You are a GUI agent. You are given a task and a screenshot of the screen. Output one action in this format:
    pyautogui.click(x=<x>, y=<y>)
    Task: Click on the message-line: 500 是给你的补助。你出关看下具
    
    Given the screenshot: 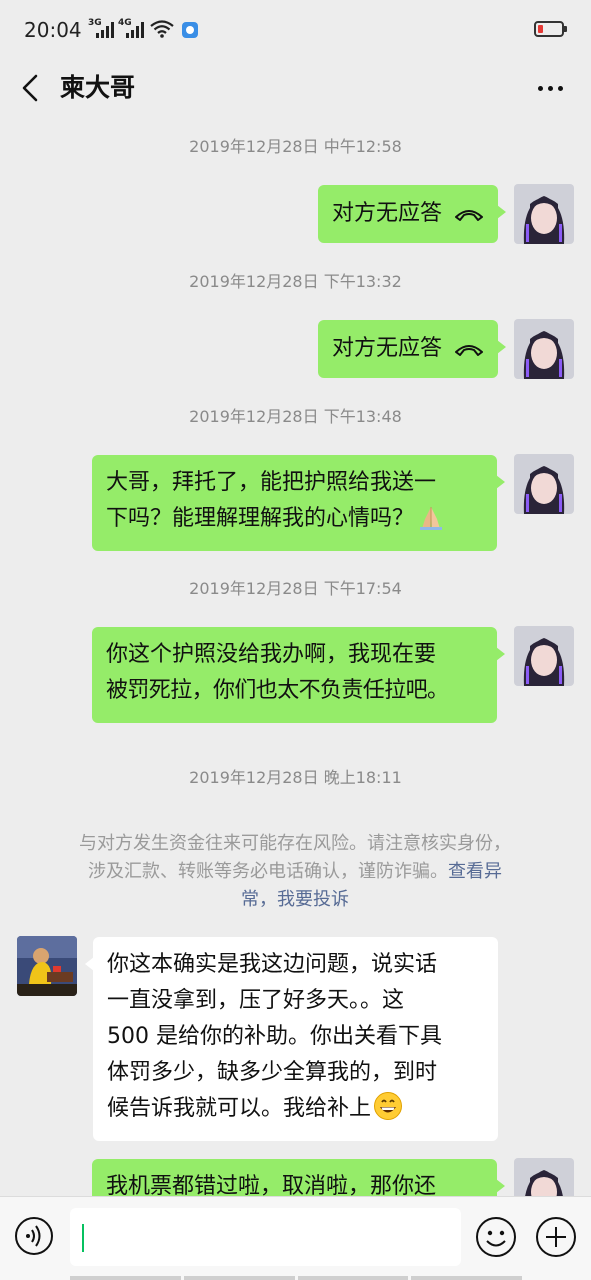 What is the action you would take?
    pyautogui.click(x=274, y=1036)
    